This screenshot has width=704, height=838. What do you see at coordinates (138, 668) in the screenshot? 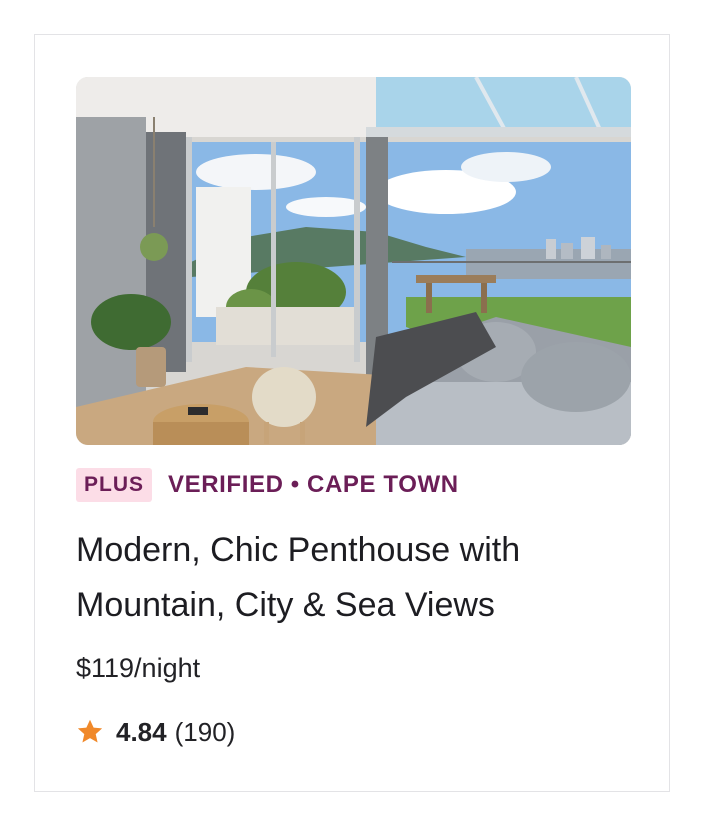
I see `listing-price: $119/night` at bounding box center [138, 668].